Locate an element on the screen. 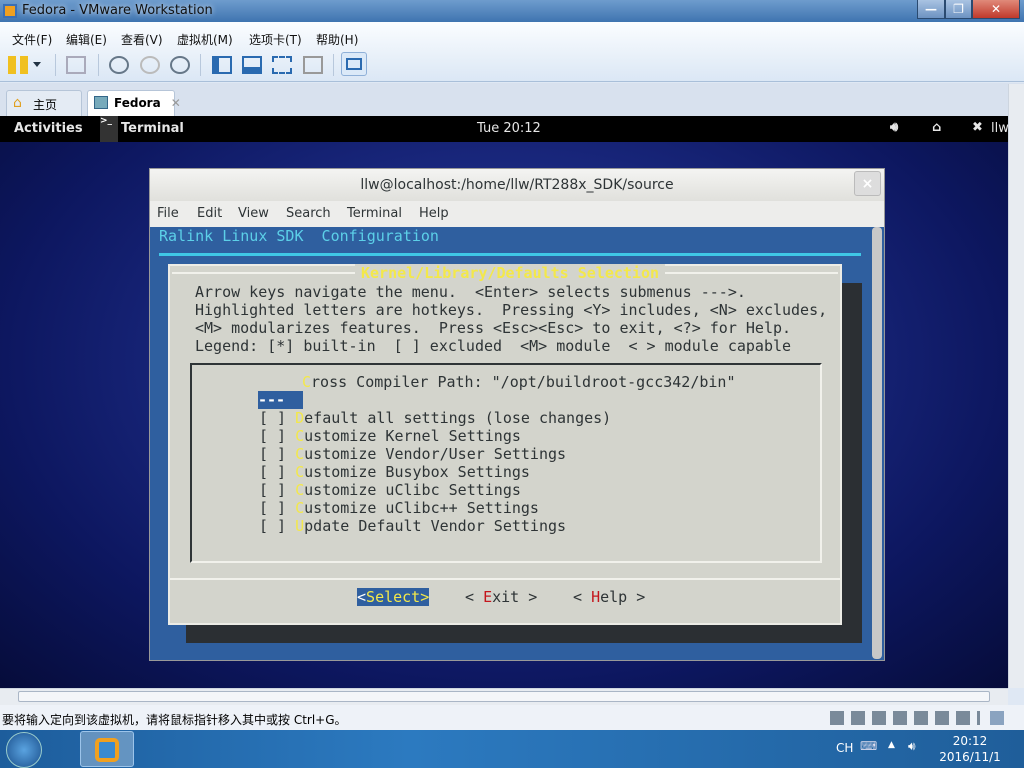 The height and width of the screenshot is (768, 1024). tab-home: ⌂主页✕ is located at coordinates (44, 108).